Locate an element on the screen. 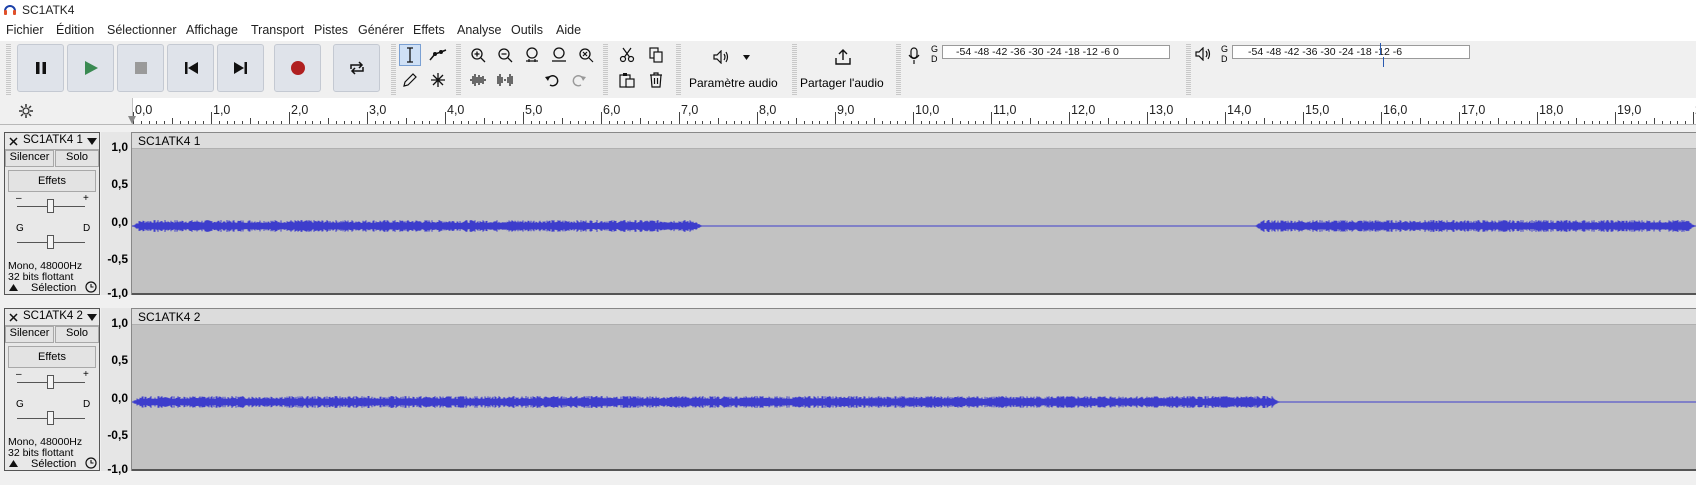 The height and width of the screenshot is (485, 1696). clip-name: SC1ATK4 1 is located at coordinates (169, 141).